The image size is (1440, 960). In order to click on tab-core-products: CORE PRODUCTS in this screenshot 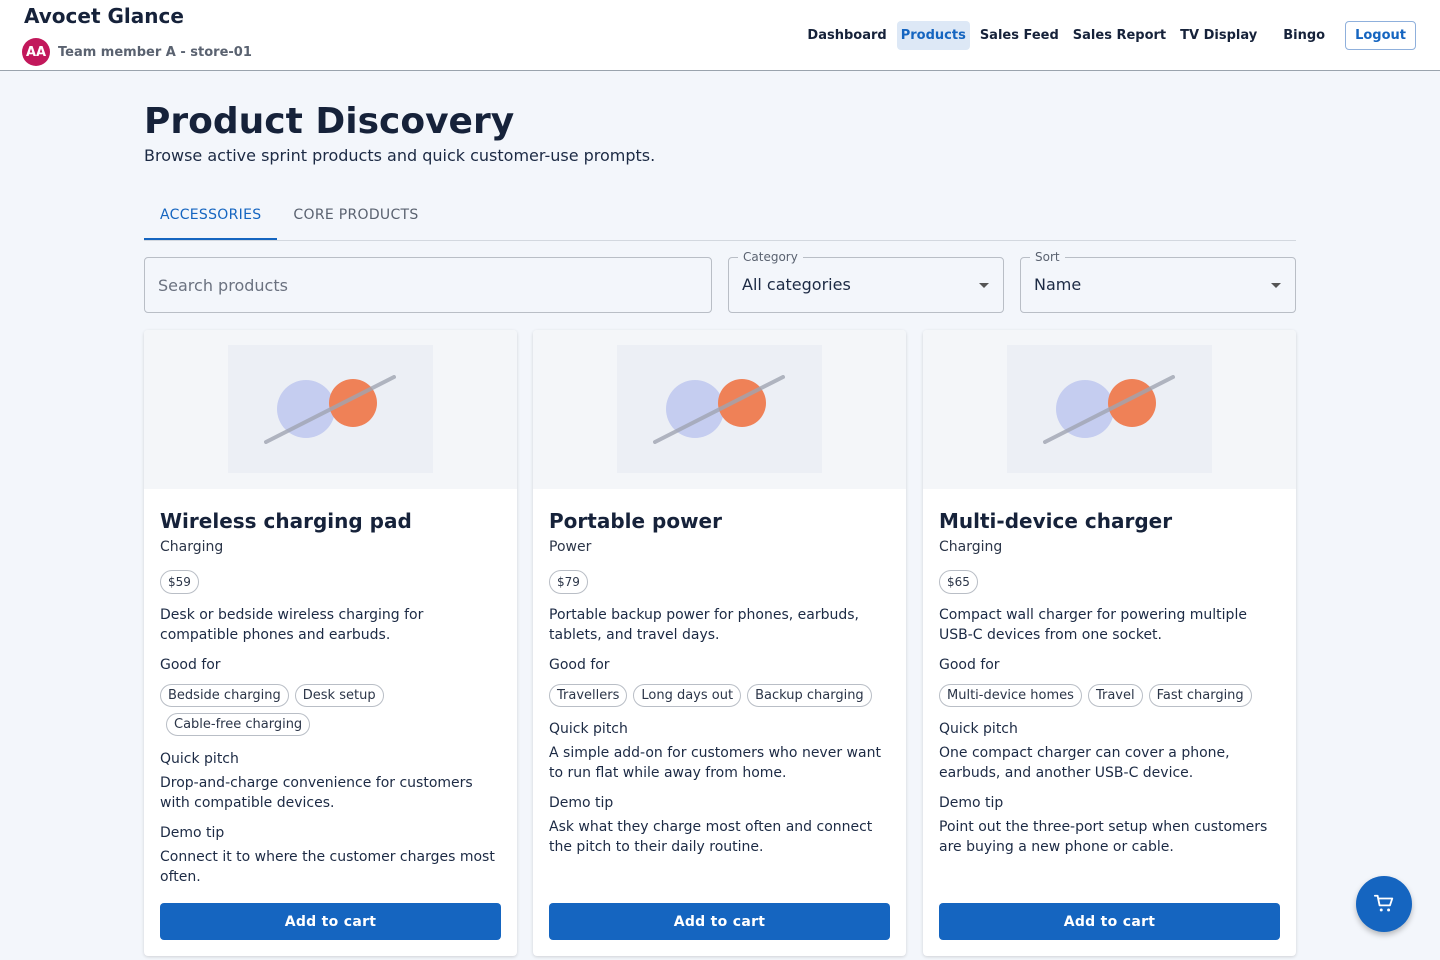, I will do `click(355, 215)`.